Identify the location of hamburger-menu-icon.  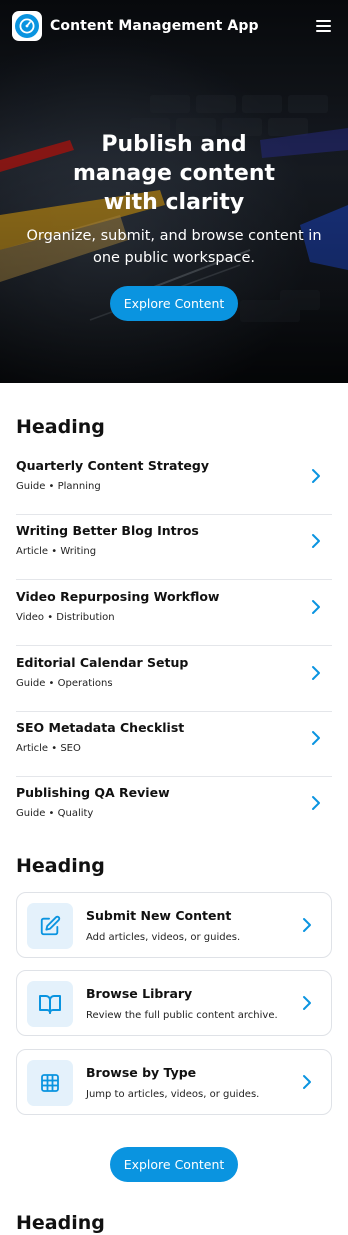
(323, 26).